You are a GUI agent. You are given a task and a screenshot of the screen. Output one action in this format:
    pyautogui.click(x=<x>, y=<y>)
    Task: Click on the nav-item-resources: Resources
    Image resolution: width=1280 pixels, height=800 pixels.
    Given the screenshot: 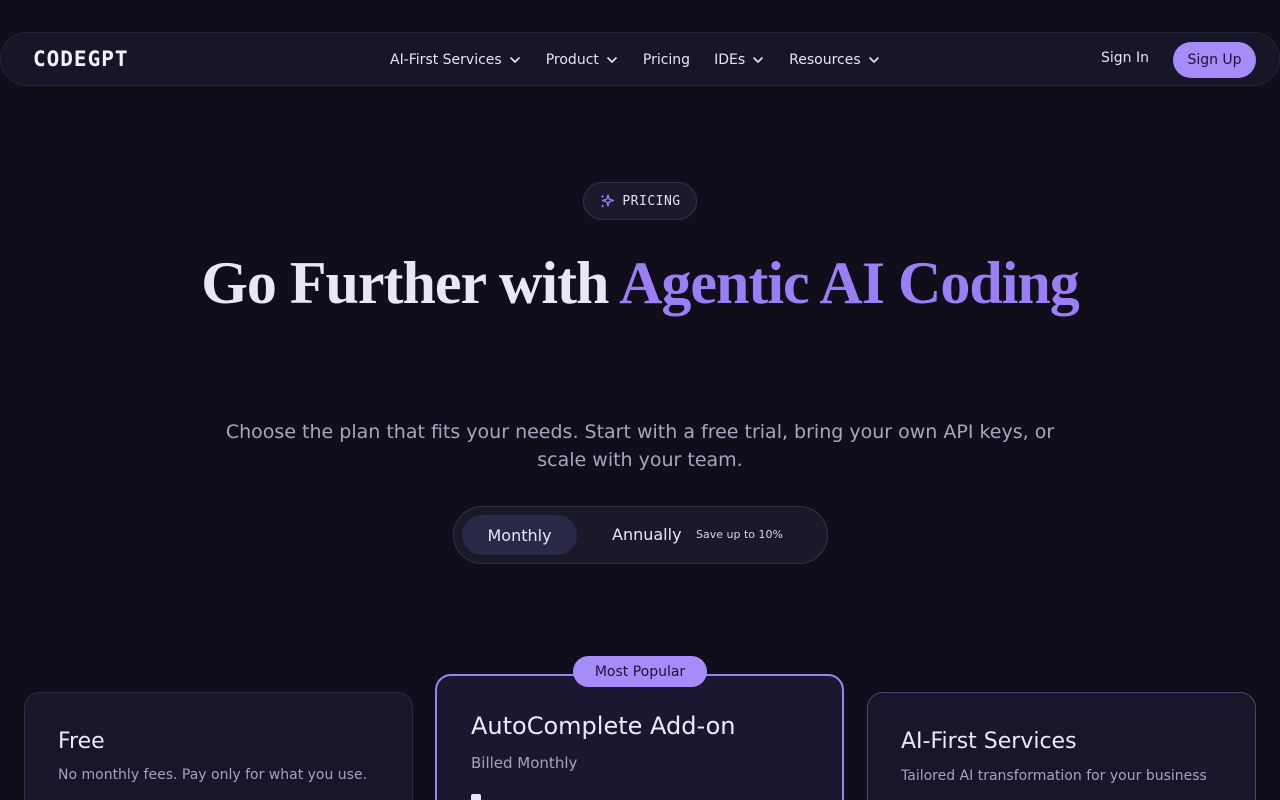 What is the action you would take?
    pyautogui.click(x=835, y=60)
    